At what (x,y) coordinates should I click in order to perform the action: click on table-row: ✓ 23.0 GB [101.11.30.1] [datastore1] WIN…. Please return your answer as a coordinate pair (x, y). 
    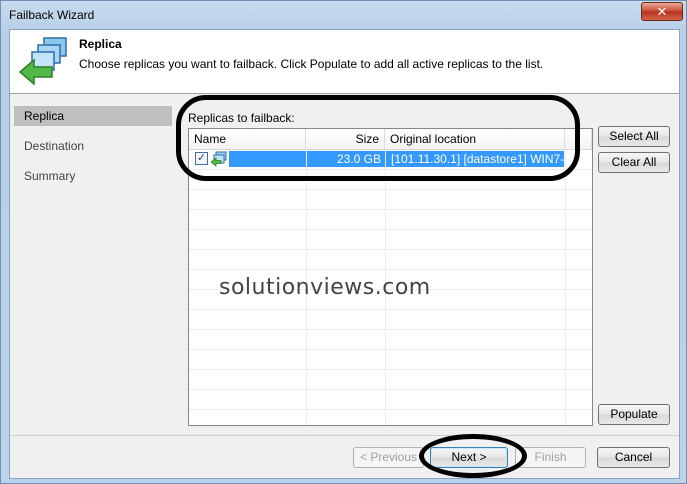
    Looking at the image, I should click on (390, 159).